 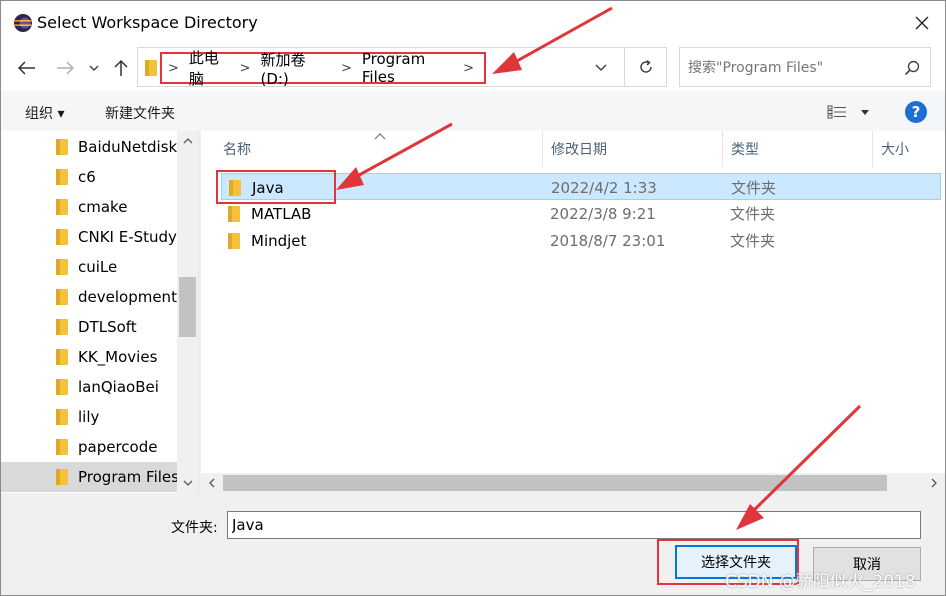 I want to click on arrow-up-icon, so click(x=121, y=67).